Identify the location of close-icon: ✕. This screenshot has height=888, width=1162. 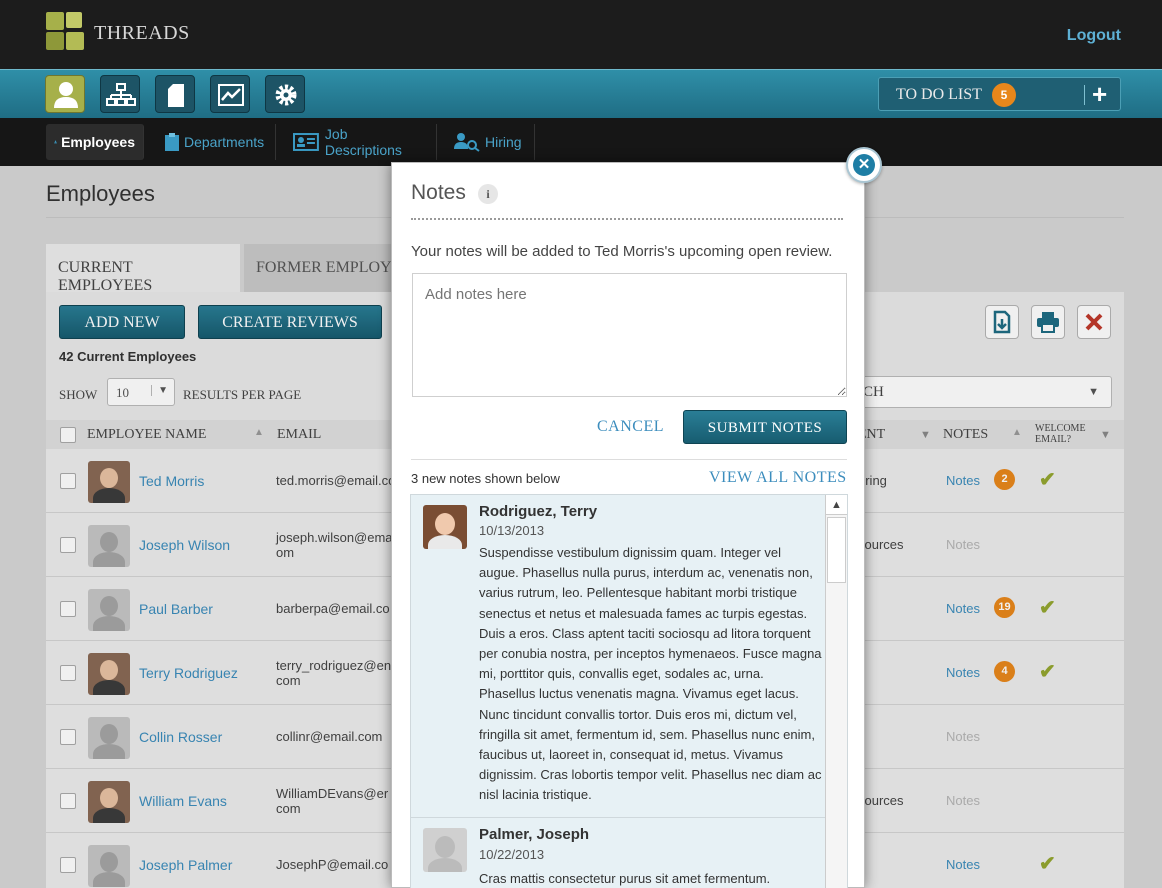
(864, 165).